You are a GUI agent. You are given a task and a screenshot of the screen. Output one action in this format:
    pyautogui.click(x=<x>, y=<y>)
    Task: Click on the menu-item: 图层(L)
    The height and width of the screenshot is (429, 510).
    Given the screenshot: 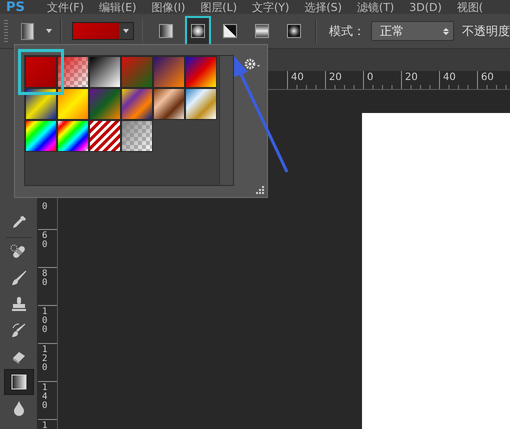 What is the action you would take?
    pyautogui.click(x=219, y=7)
    